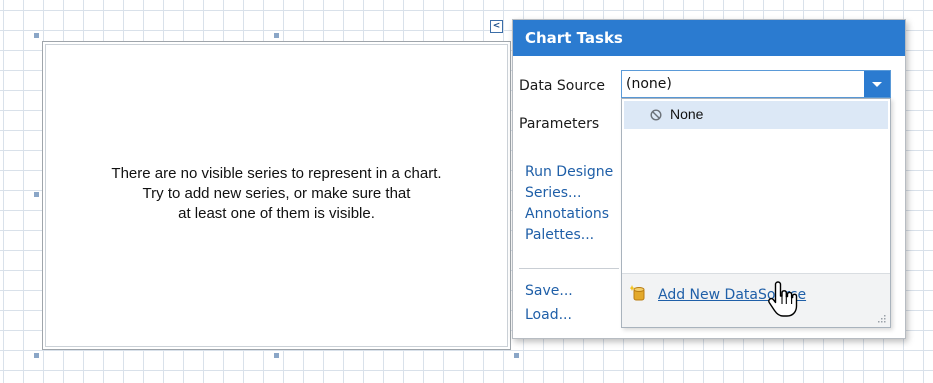 This screenshot has width=933, height=383. Describe the element at coordinates (36, 194) in the screenshot. I see `resize-handle-middle-left` at that location.